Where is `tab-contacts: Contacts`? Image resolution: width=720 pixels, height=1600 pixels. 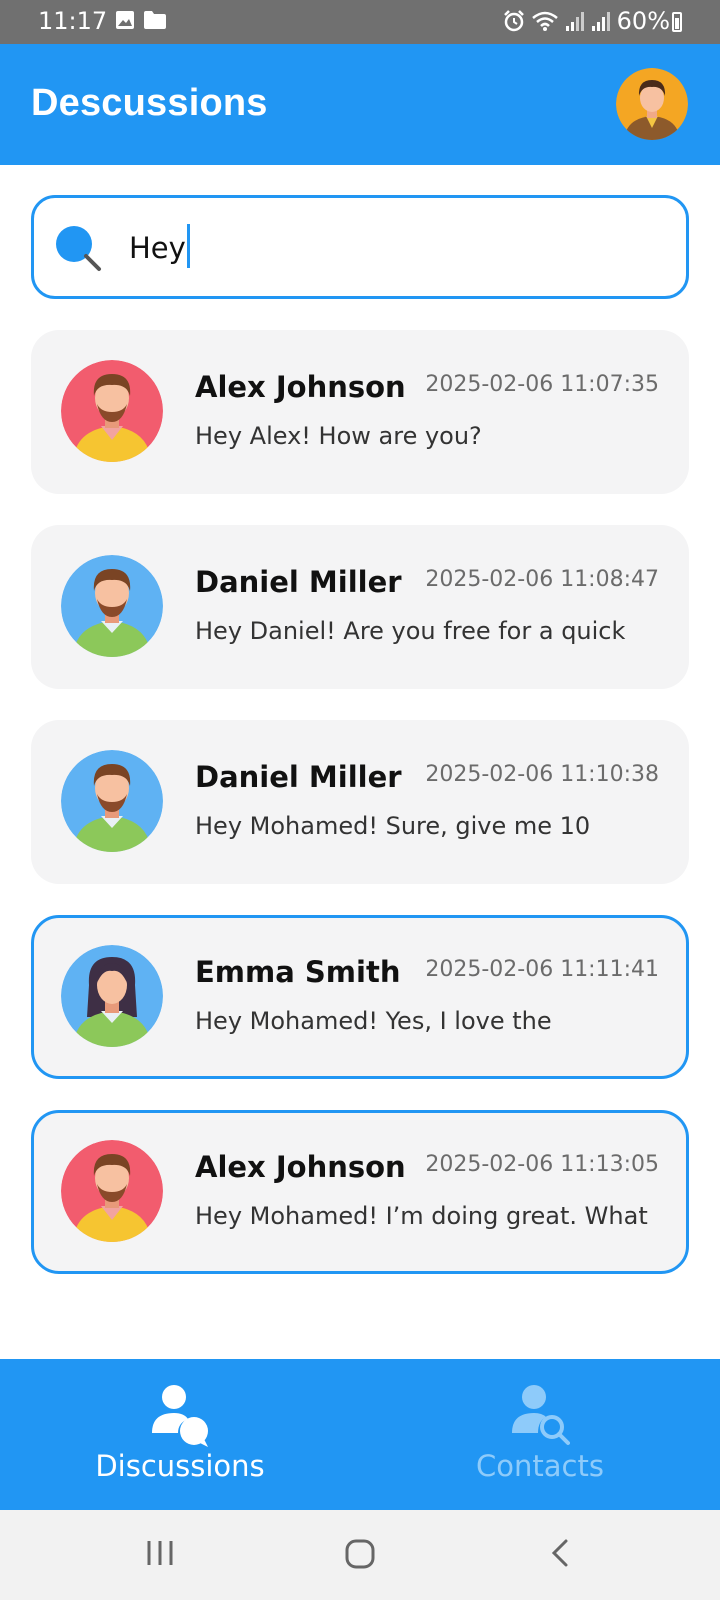 tab-contacts: Contacts is located at coordinates (540, 1434).